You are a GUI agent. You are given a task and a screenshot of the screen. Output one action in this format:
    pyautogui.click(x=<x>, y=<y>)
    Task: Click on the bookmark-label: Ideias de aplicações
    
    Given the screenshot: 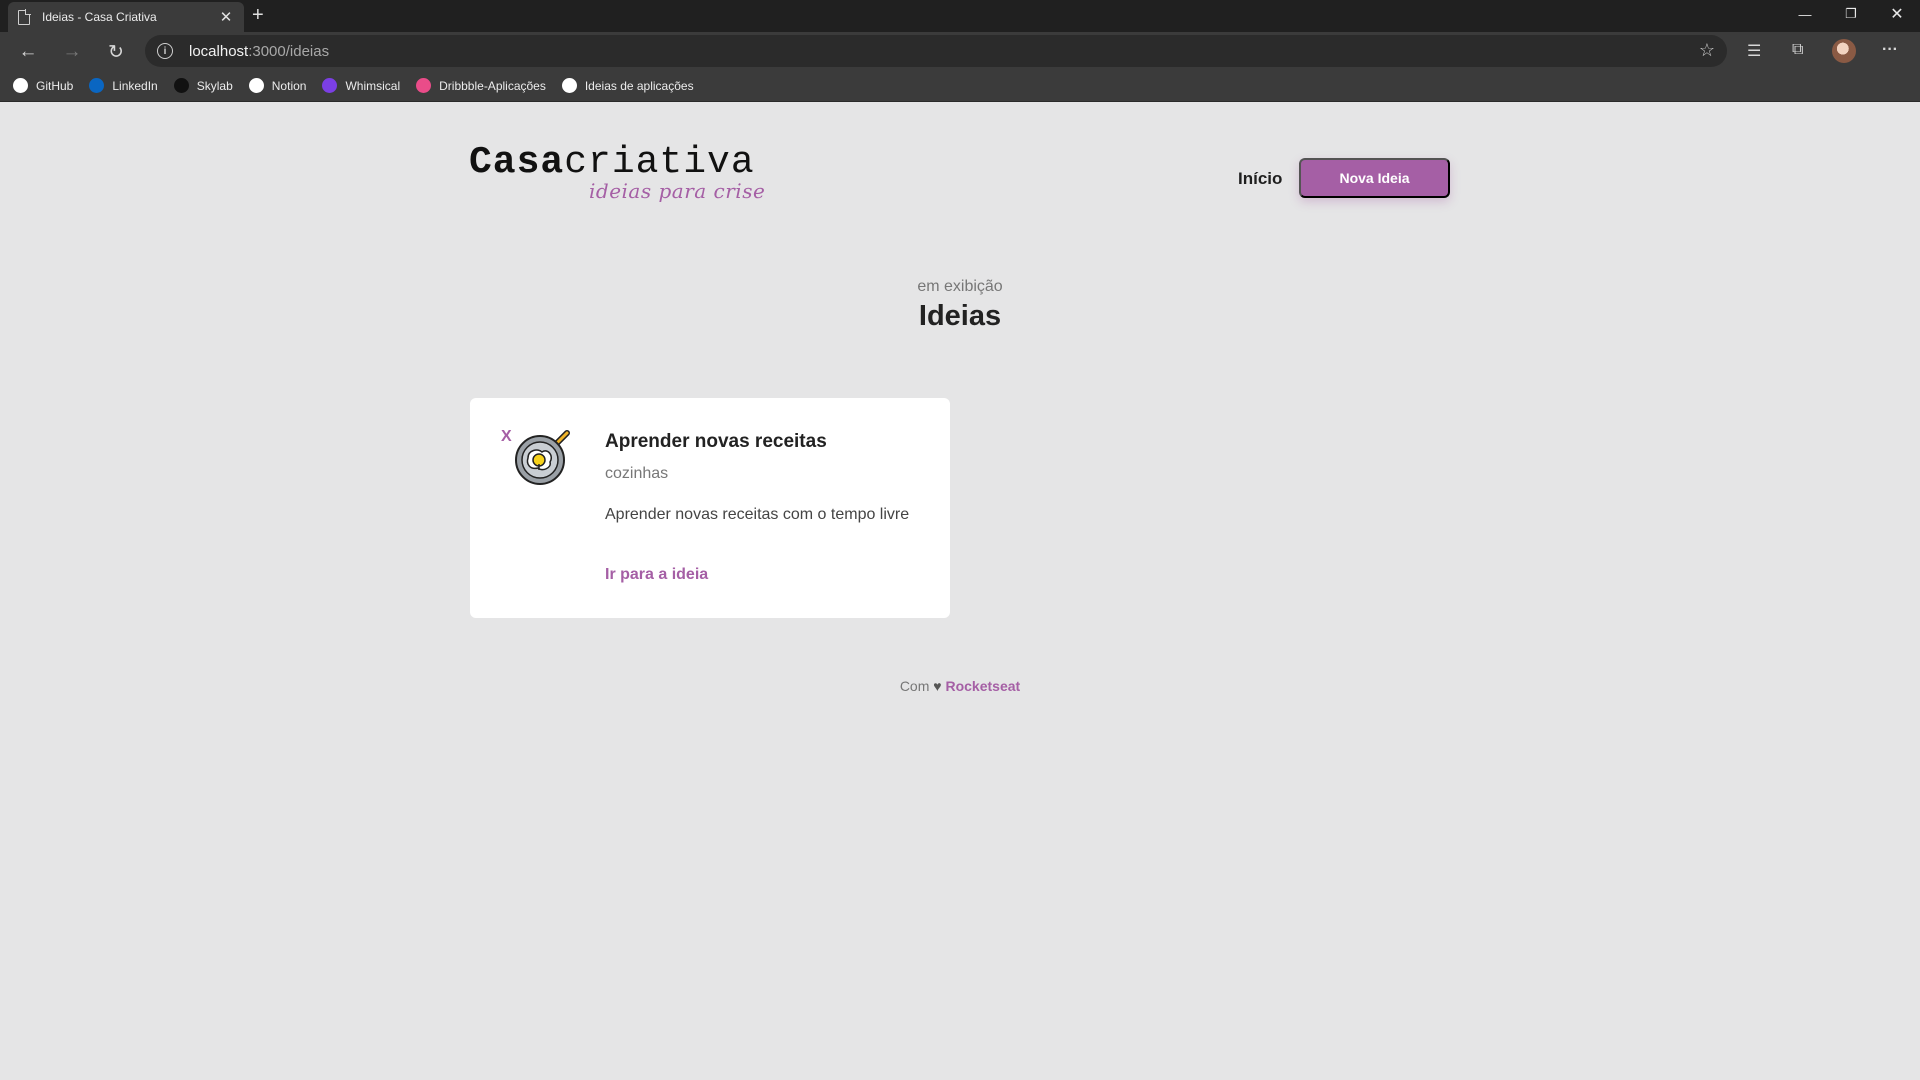 What is the action you would take?
    pyautogui.click(x=639, y=85)
    